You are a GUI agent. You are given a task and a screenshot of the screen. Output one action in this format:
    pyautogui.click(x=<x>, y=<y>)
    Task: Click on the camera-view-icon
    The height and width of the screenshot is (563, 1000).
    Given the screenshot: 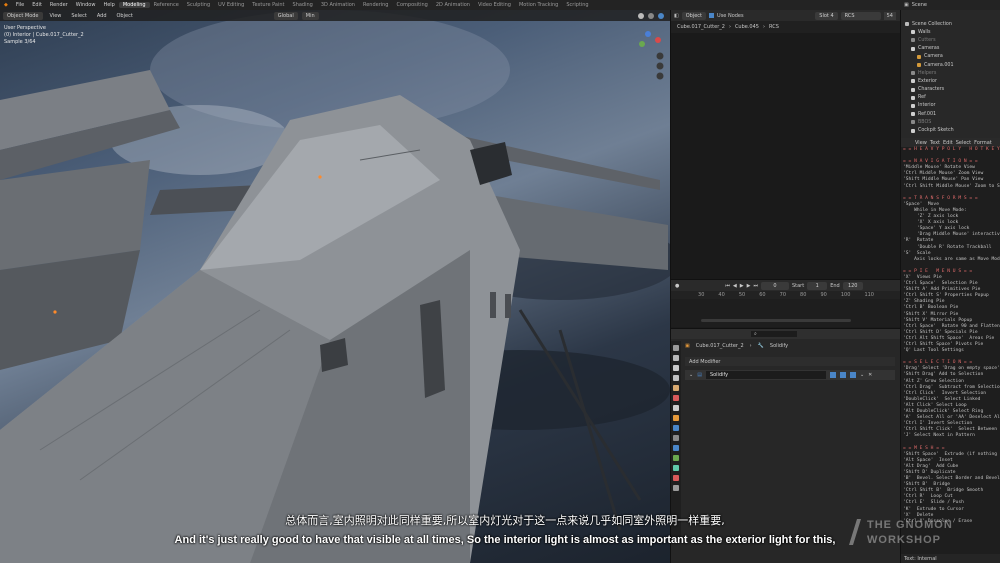 What is the action you would take?
    pyautogui.click(x=660, y=76)
    